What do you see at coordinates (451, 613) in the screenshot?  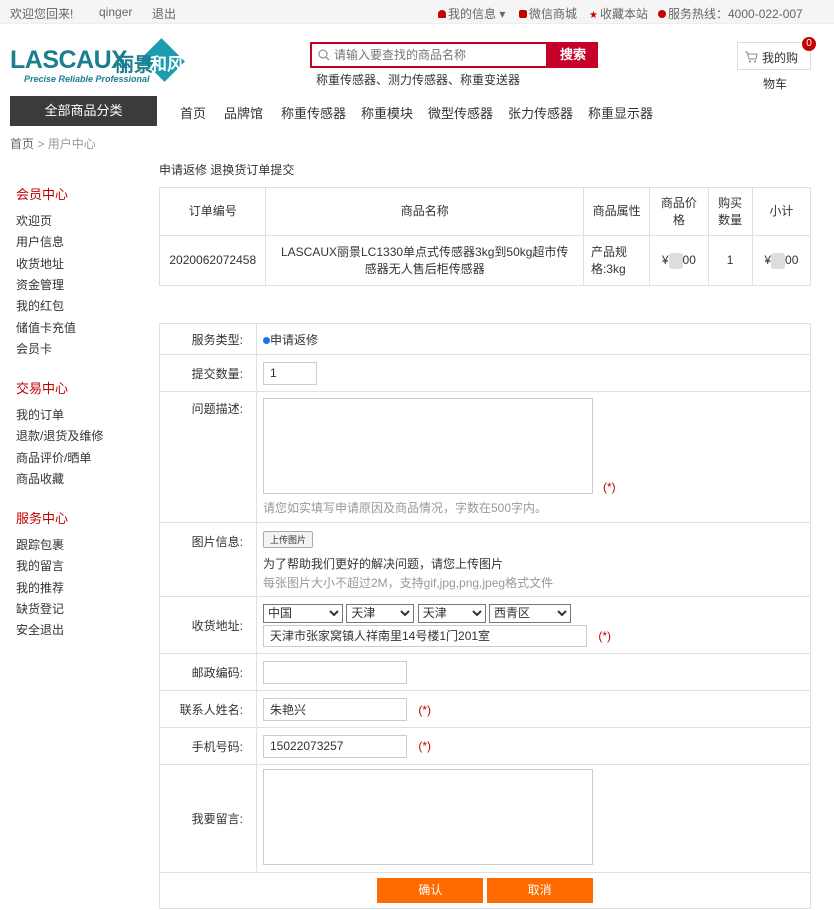 I see `city-select: 天津` at bounding box center [451, 613].